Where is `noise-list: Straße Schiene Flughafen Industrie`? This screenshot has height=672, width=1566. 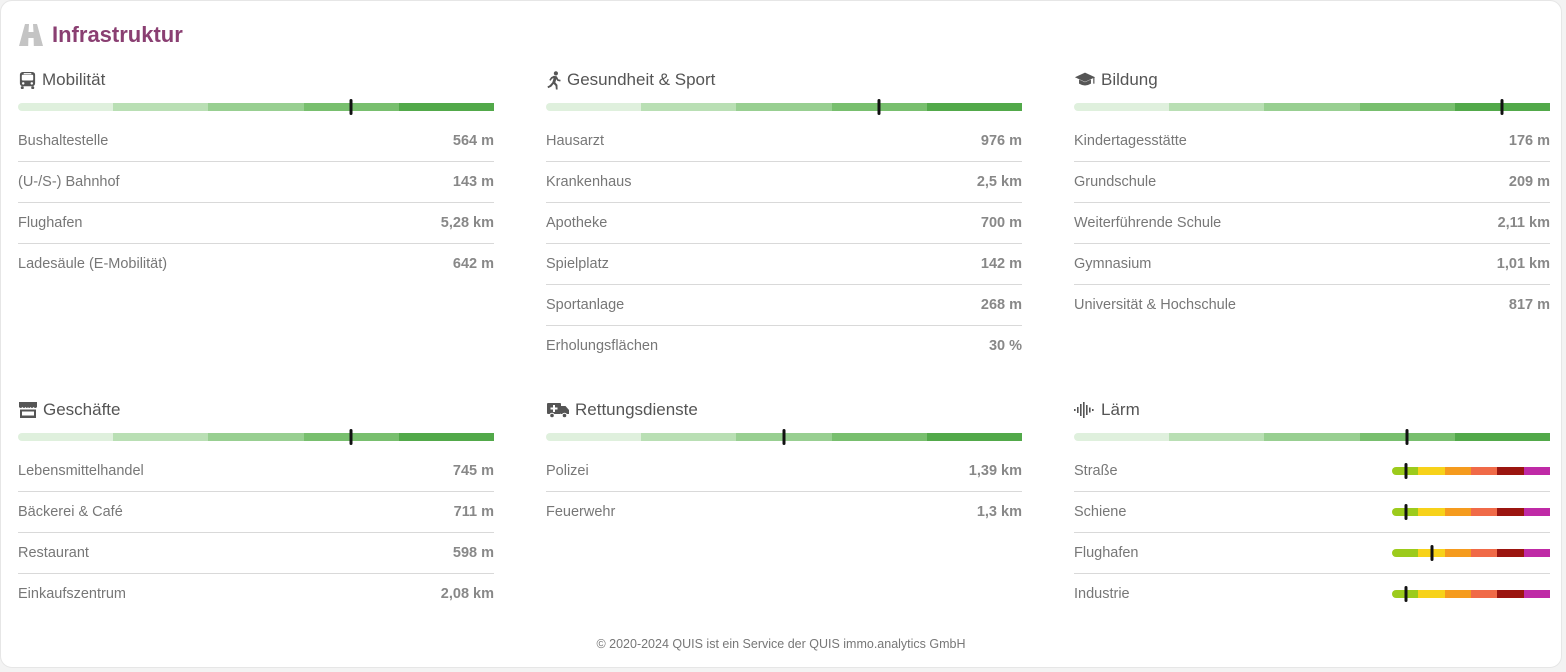
noise-list: Straße Schiene Flughafen Industrie is located at coordinates (1312, 532).